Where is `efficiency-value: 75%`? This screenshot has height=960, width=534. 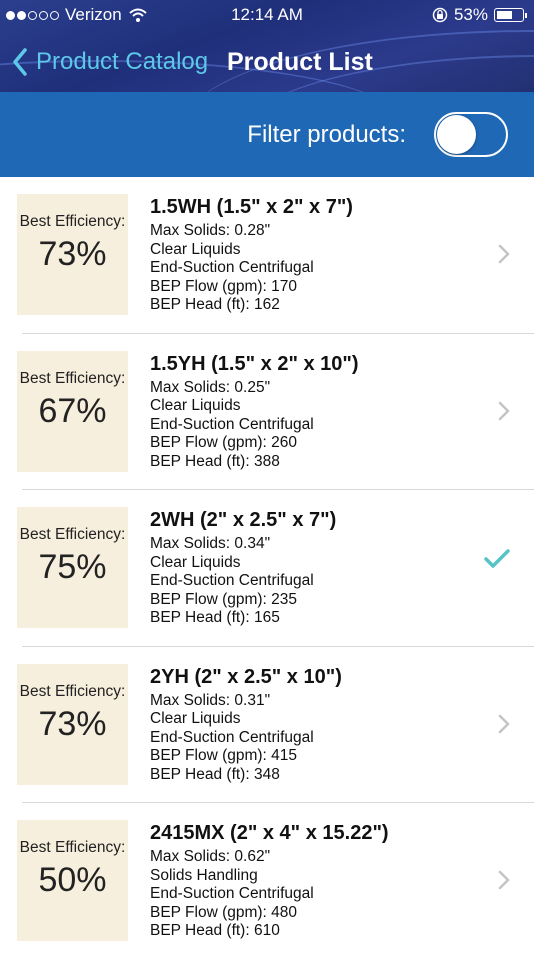
efficiency-value: 75% is located at coordinates (72, 567).